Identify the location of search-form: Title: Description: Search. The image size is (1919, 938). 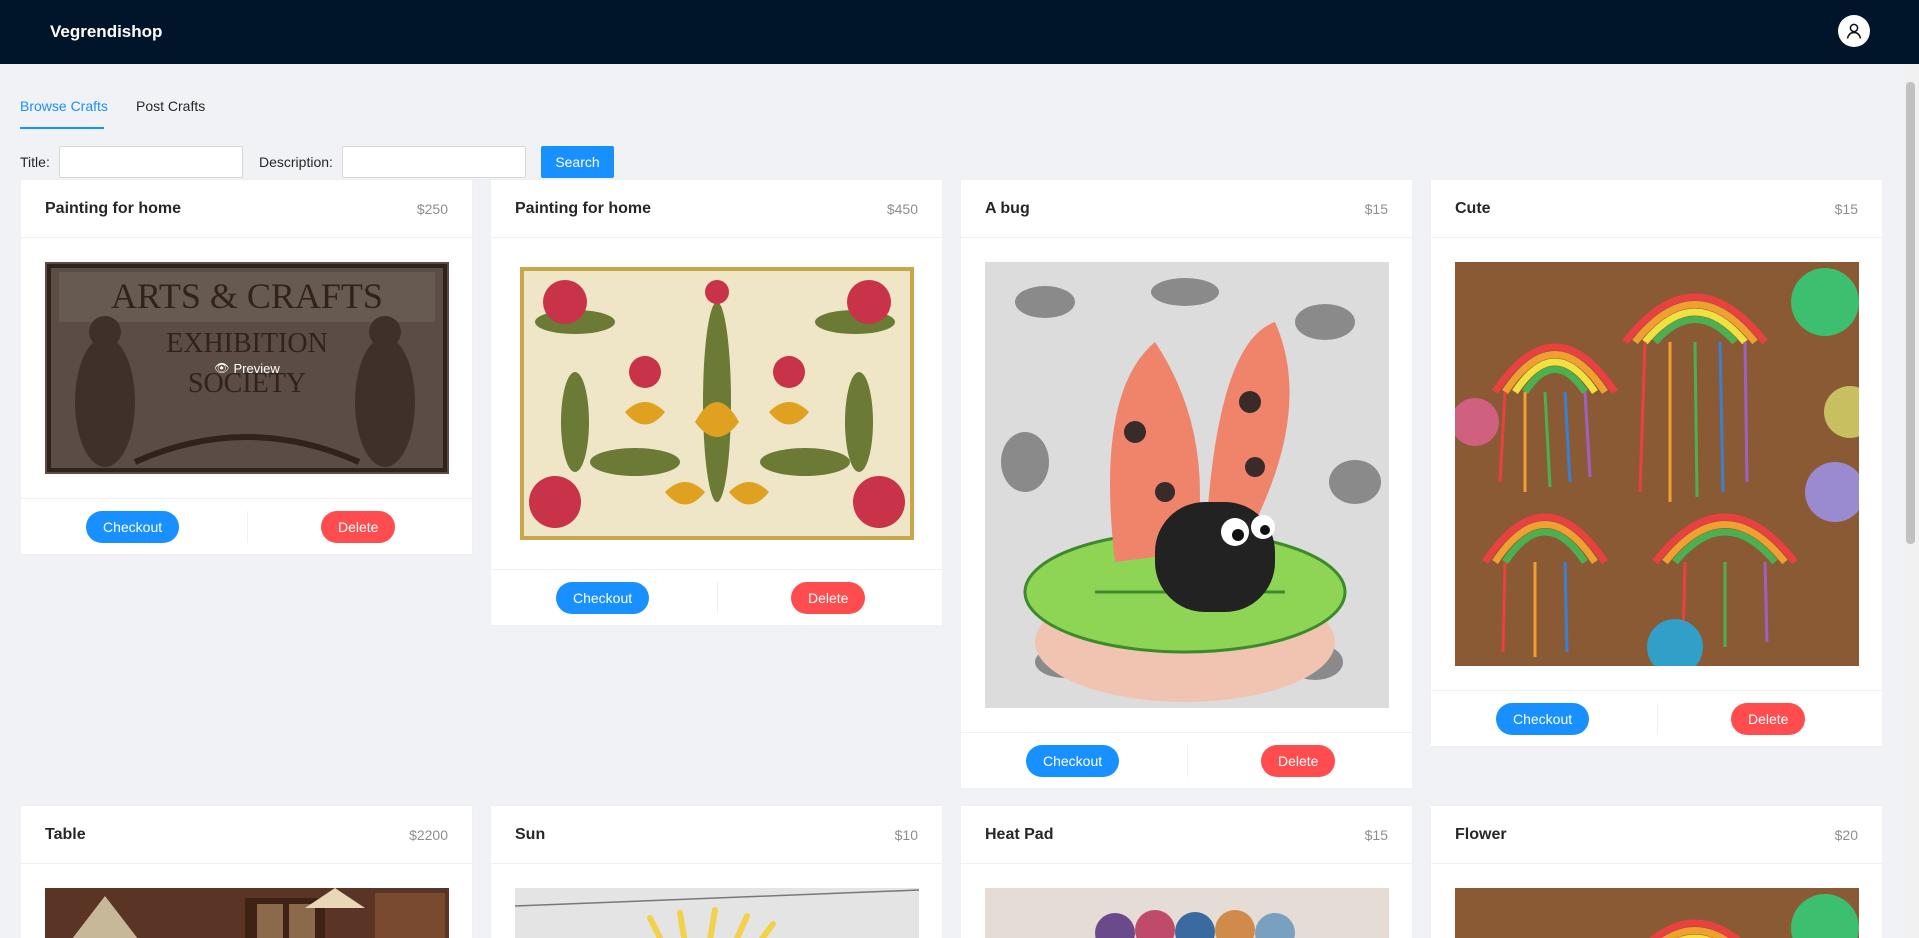
(330, 162).